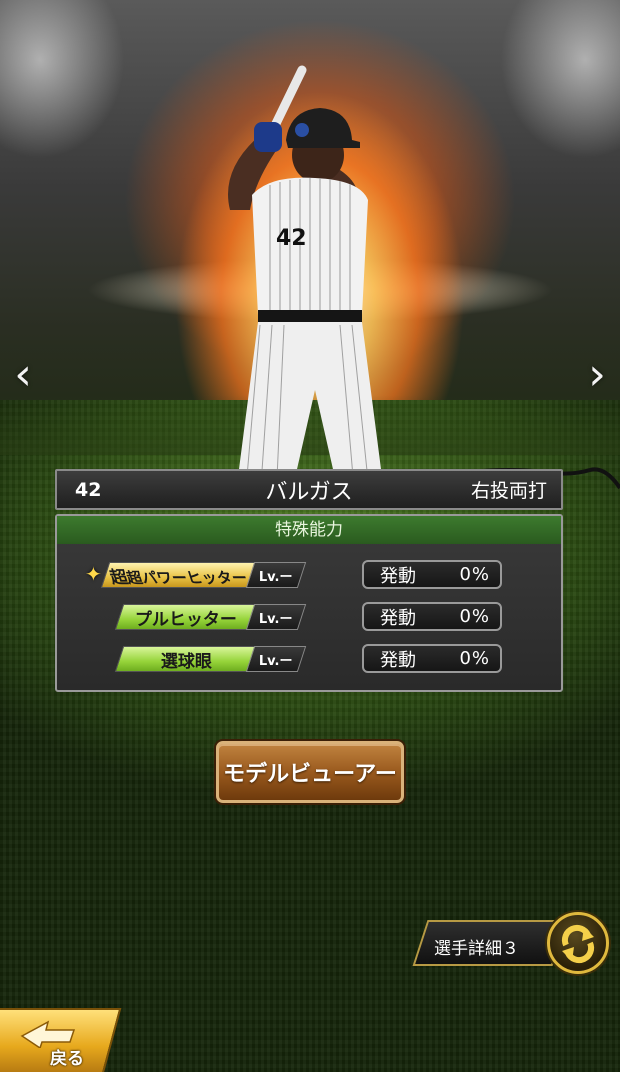 The height and width of the screenshot is (1072, 620). I want to click on player-detail-label: 選手詳細３, so click(476, 949).